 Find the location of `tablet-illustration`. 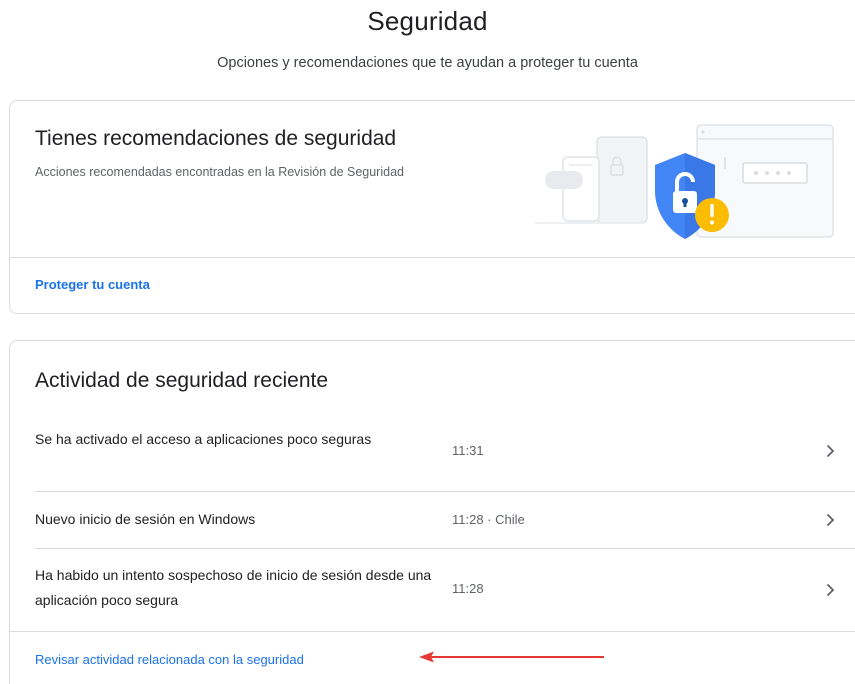

tablet-illustration is located at coordinates (622, 180).